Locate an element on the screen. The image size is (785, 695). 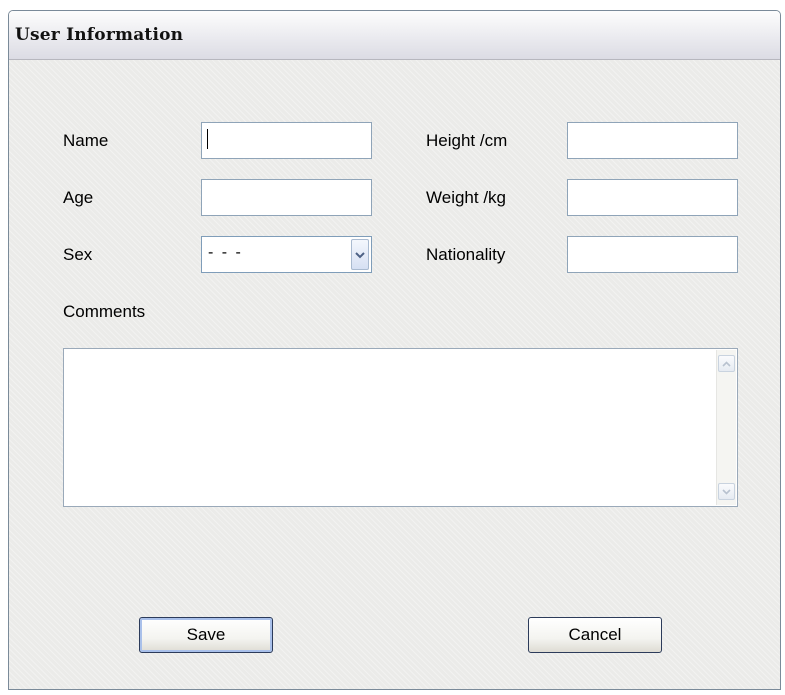
sex-select-value: - - - is located at coordinates (225, 252).